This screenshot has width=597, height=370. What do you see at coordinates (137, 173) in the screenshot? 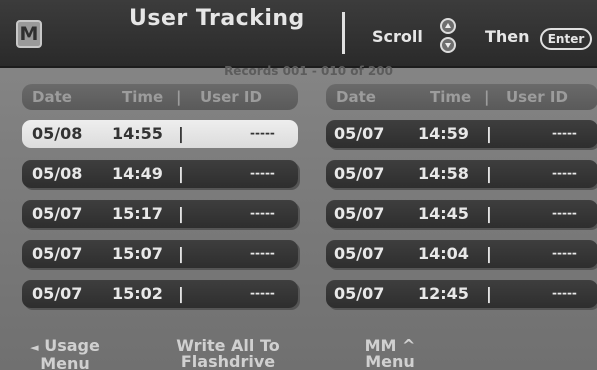
I see `row-time: 14:49` at bounding box center [137, 173].